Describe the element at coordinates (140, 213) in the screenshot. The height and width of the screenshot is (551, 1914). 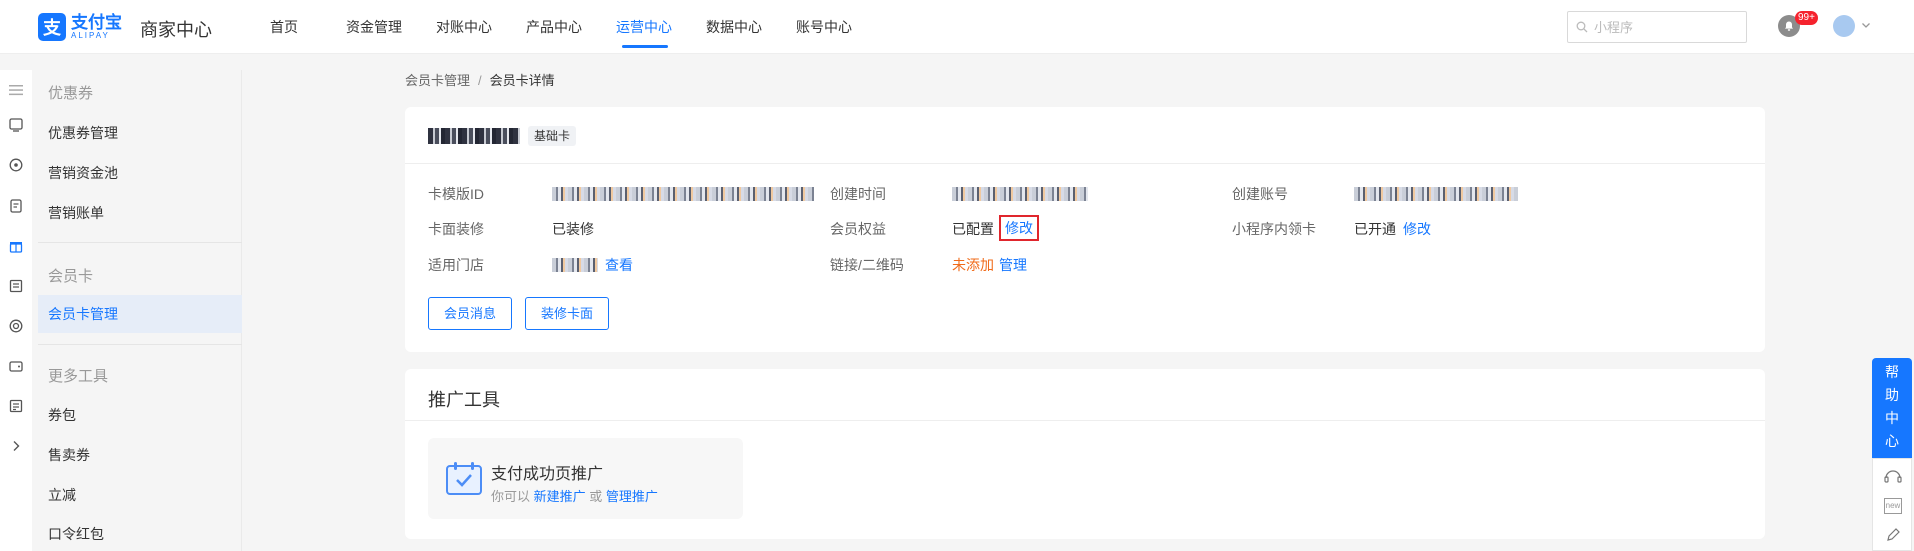
I see `menu-item-marketing-bill: 营销账单` at that location.